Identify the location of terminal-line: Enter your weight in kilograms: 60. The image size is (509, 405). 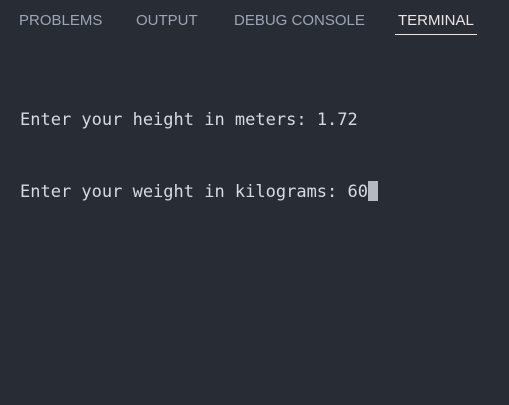
(259, 192).